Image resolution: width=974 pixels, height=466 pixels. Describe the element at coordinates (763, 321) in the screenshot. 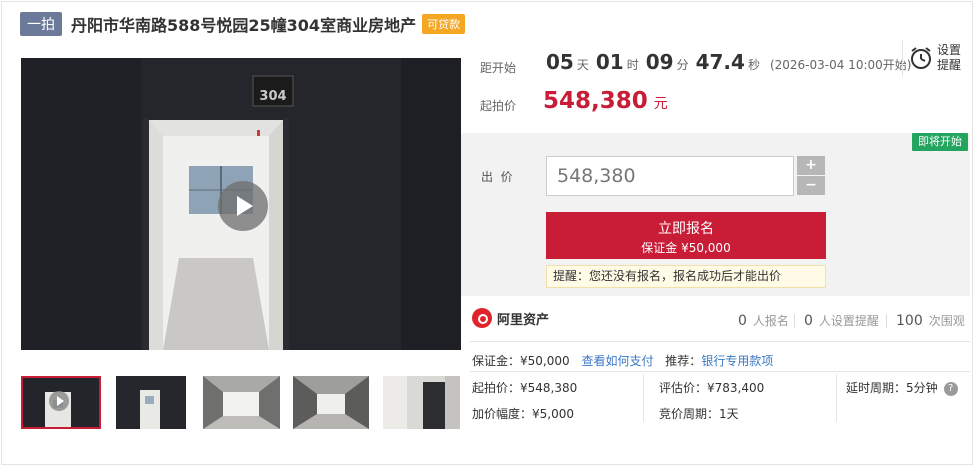

I see `signup-count: 0 人报名` at that location.